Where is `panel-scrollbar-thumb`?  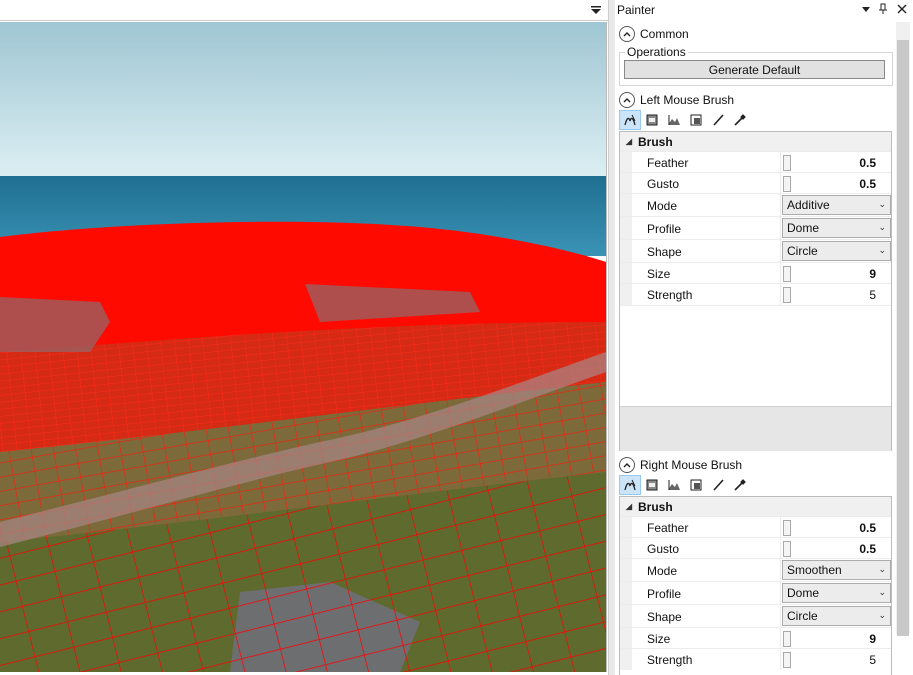
panel-scrollbar-thumb is located at coordinates (903, 338).